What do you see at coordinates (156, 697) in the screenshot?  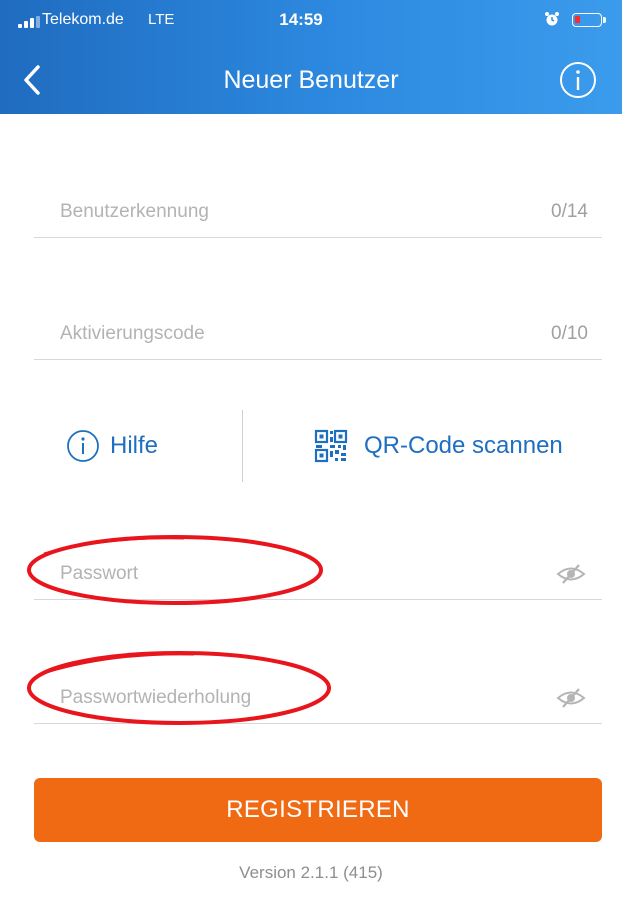 I see `password-repeat-placeholder: Passwortwiederholung` at bounding box center [156, 697].